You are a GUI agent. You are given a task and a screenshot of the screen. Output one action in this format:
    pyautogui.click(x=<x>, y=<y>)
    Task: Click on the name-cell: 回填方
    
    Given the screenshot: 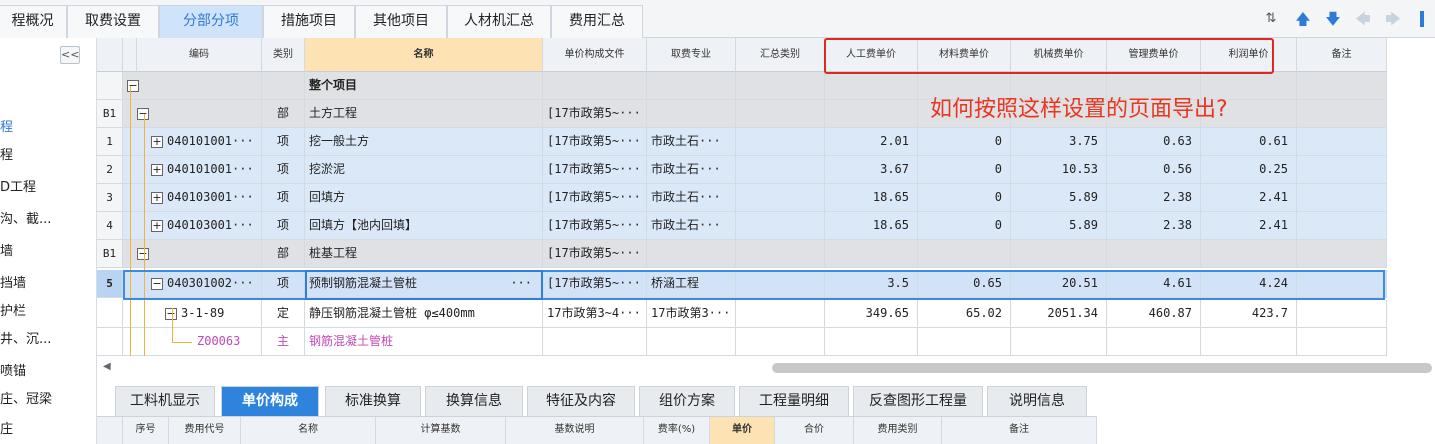 What is the action you would take?
    pyautogui.click(x=424, y=198)
    